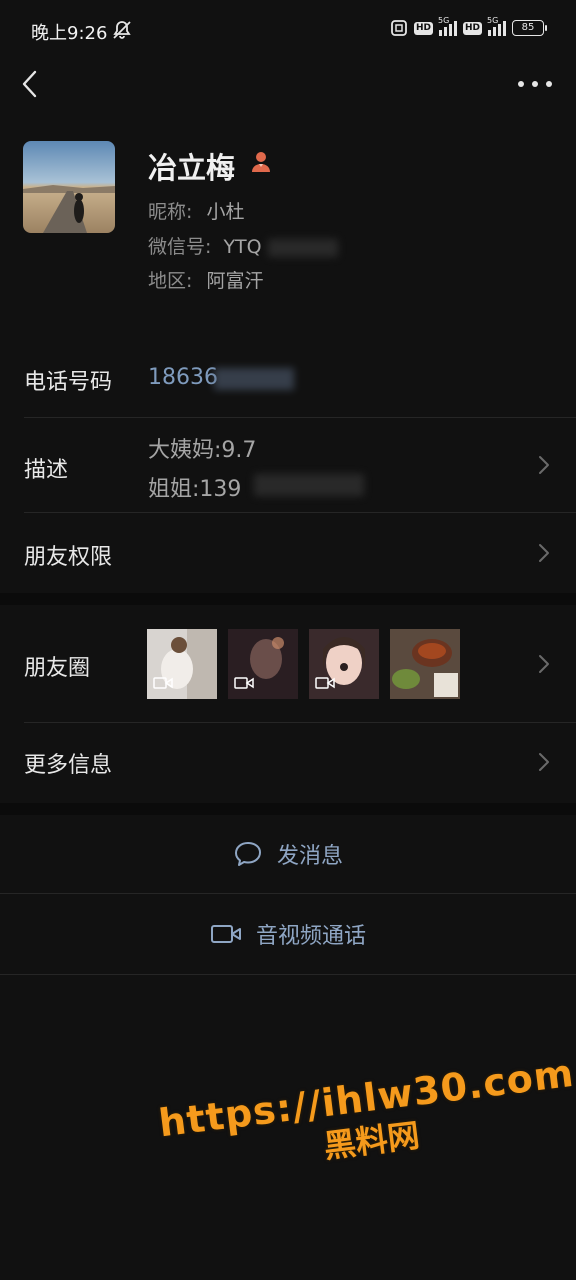 The image size is (576, 1280). What do you see at coordinates (180, 247) in the screenshot?
I see `wechat-id-label: 微信号:` at bounding box center [180, 247].